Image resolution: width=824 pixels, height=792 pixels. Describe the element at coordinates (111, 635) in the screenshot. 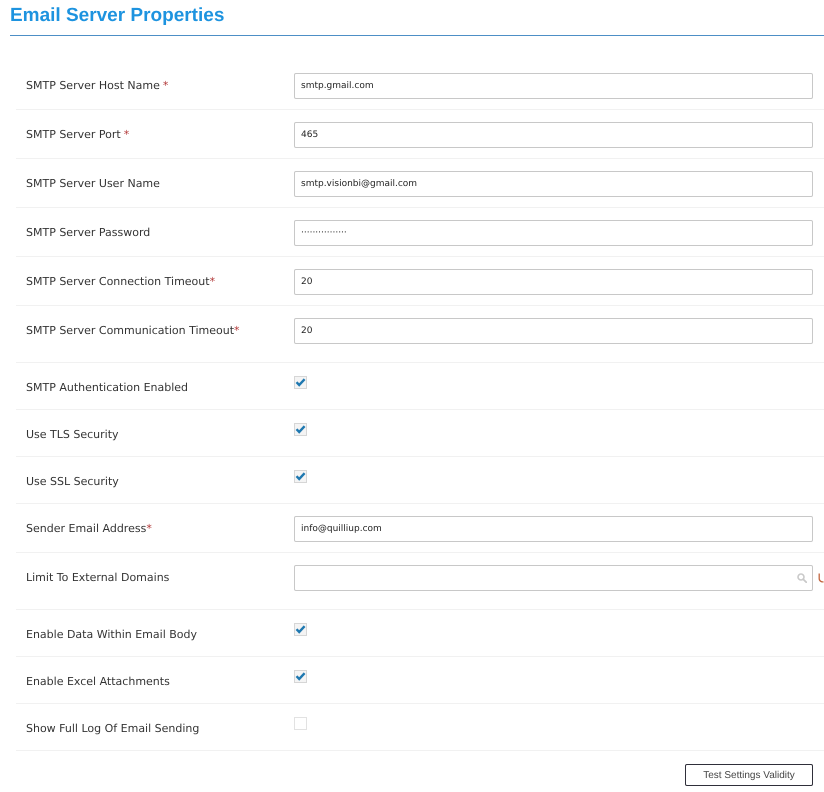

I see `field-label: Enable Data Within Email Body` at that location.